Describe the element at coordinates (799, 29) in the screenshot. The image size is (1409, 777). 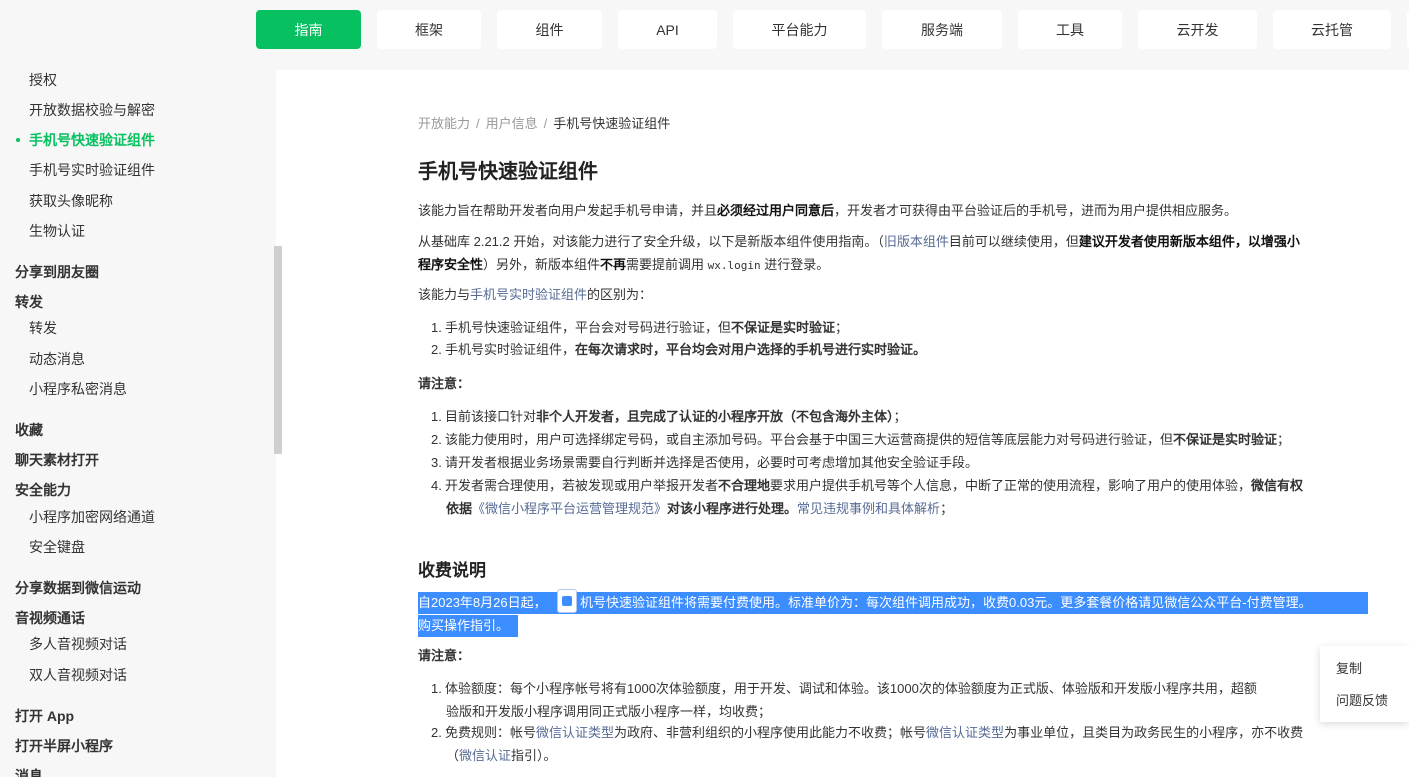
I see `tab-platform-capability: 平台能力` at that location.